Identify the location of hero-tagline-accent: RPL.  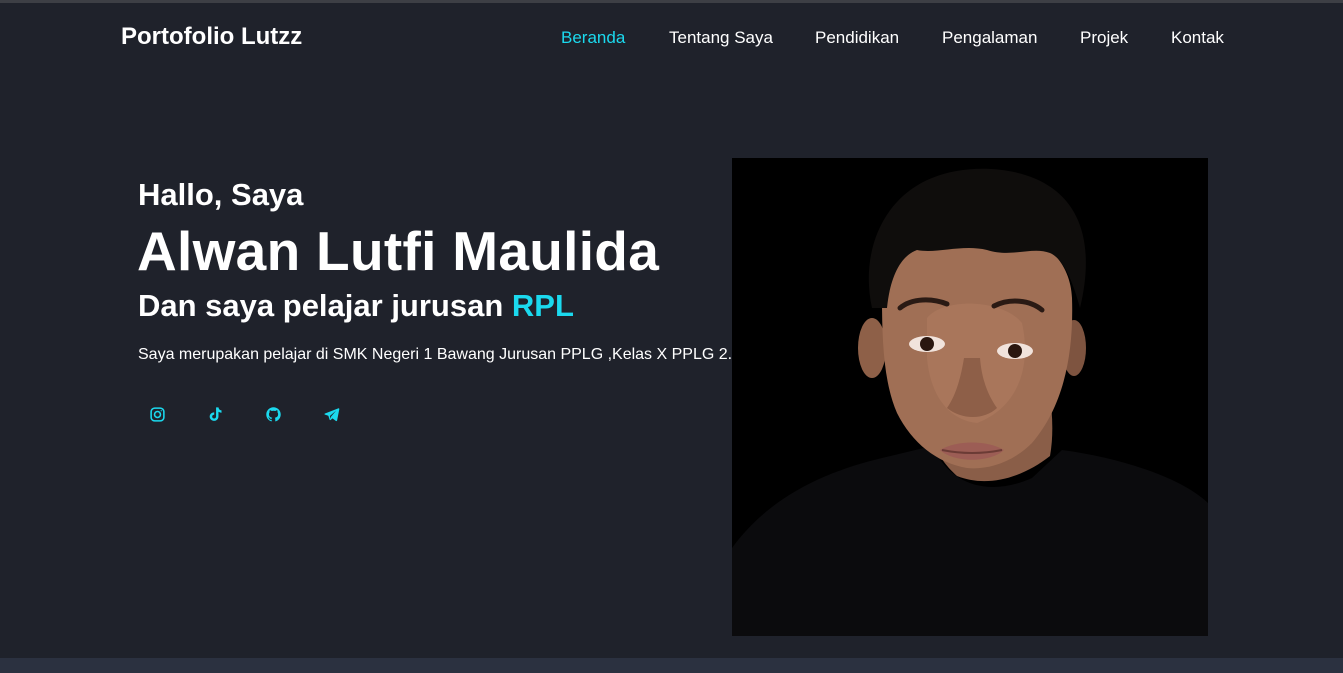
(542, 305).